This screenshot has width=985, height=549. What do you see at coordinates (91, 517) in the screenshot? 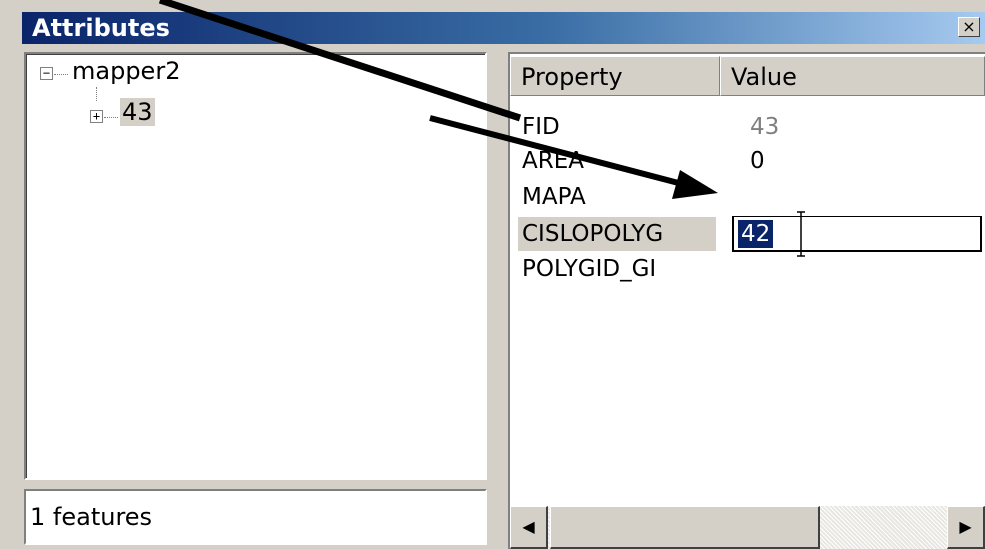
I see `feature-count: 1 features` at bounding box center [91, 517].